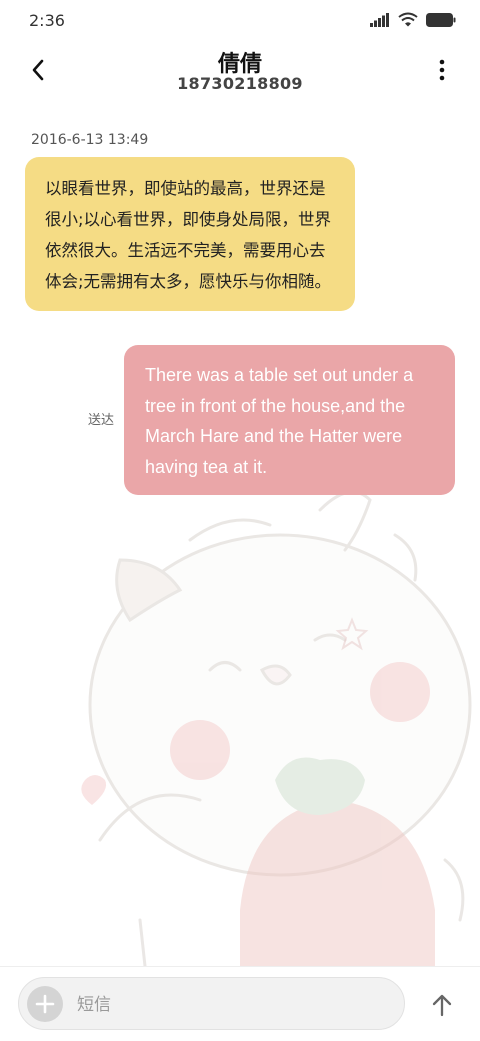 The width and height of the screenshot is (480, 1041). I want to click on message-input-container, so click(211, 1004).